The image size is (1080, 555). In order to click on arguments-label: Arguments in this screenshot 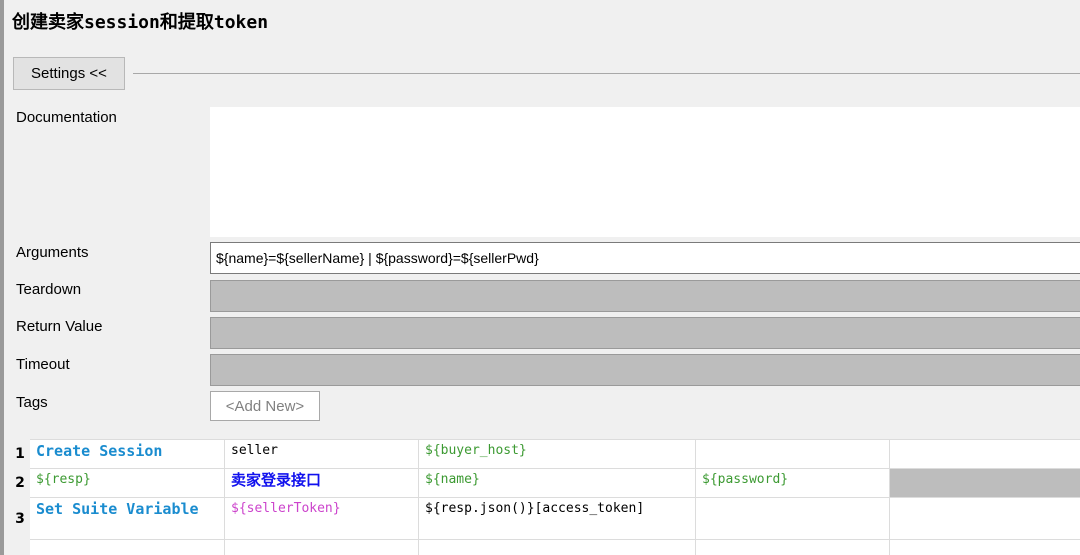, I will do `click(52, 252)`.